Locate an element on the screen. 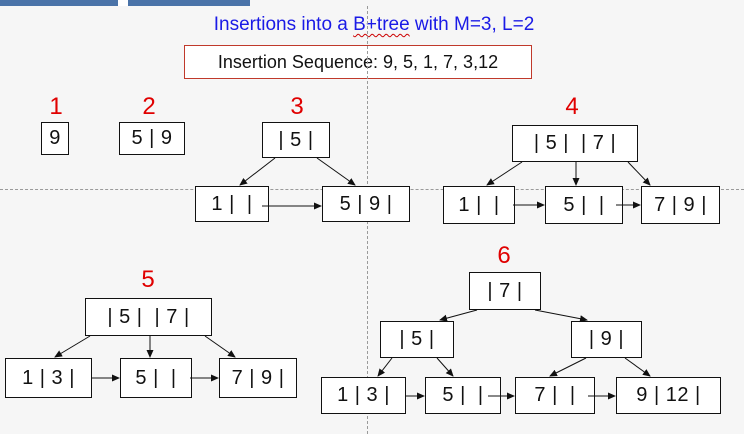  arrow-s5-root-to-leaf-a is located at coordinates (72, 346).